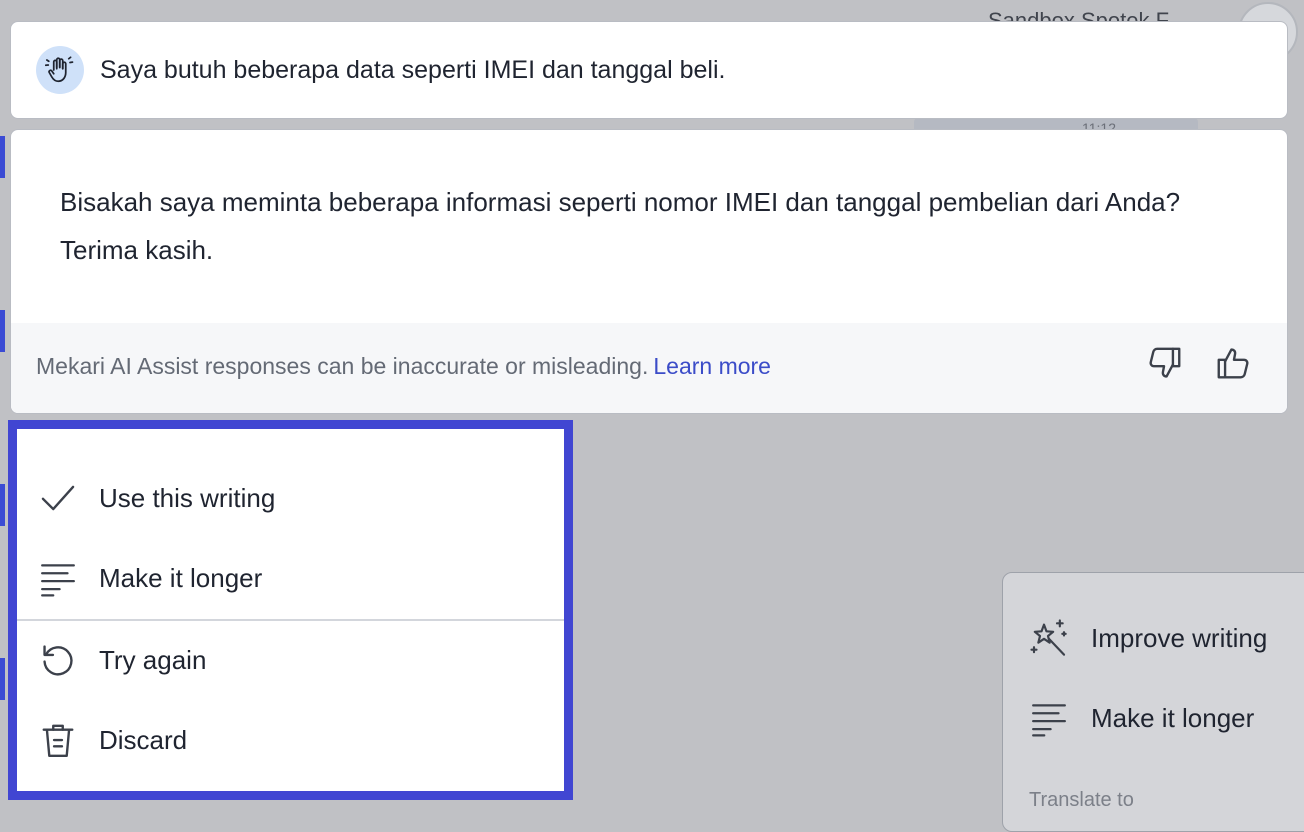 This screenshot has height=832, width=1304. I want to click on thumbs-up-icon, so click(1233, 365).